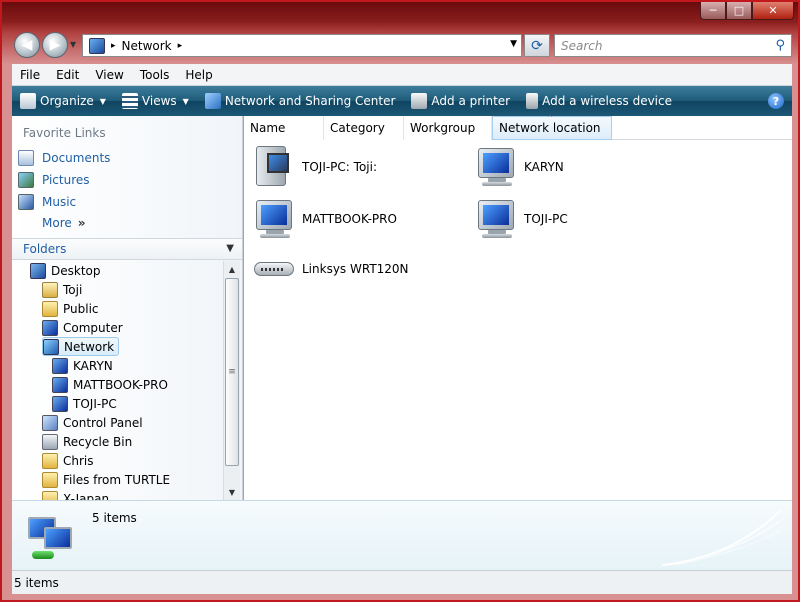 Image resolution: width=800 pixels, height=602 pixels. I want to click on tree-item-x-japan: X-Japan, so click(75, 494).